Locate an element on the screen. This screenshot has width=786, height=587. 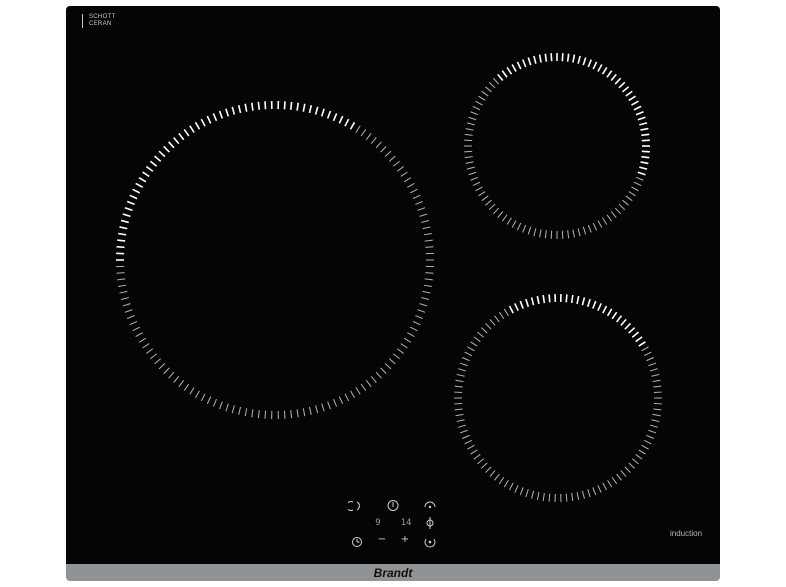
boost-icon is located at coordinates (430, 507).